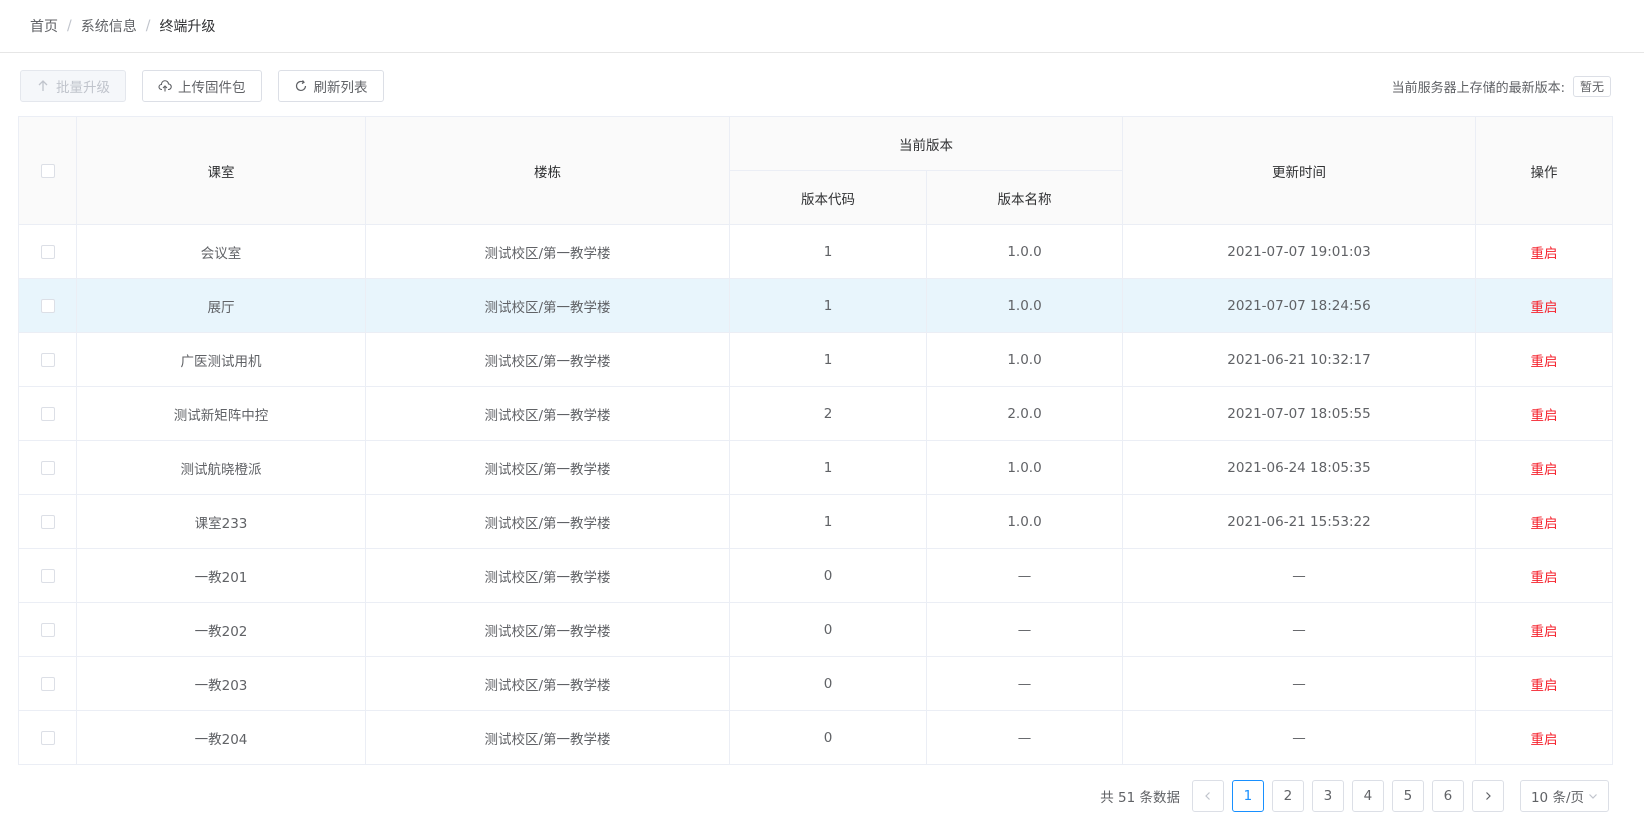 The height and width of the screenshot is (828, 1644). What do you see at coordinates (221, 629) in the screenshot?
I see `cell-classroom: 一教202` at bounding box center [221, 629].